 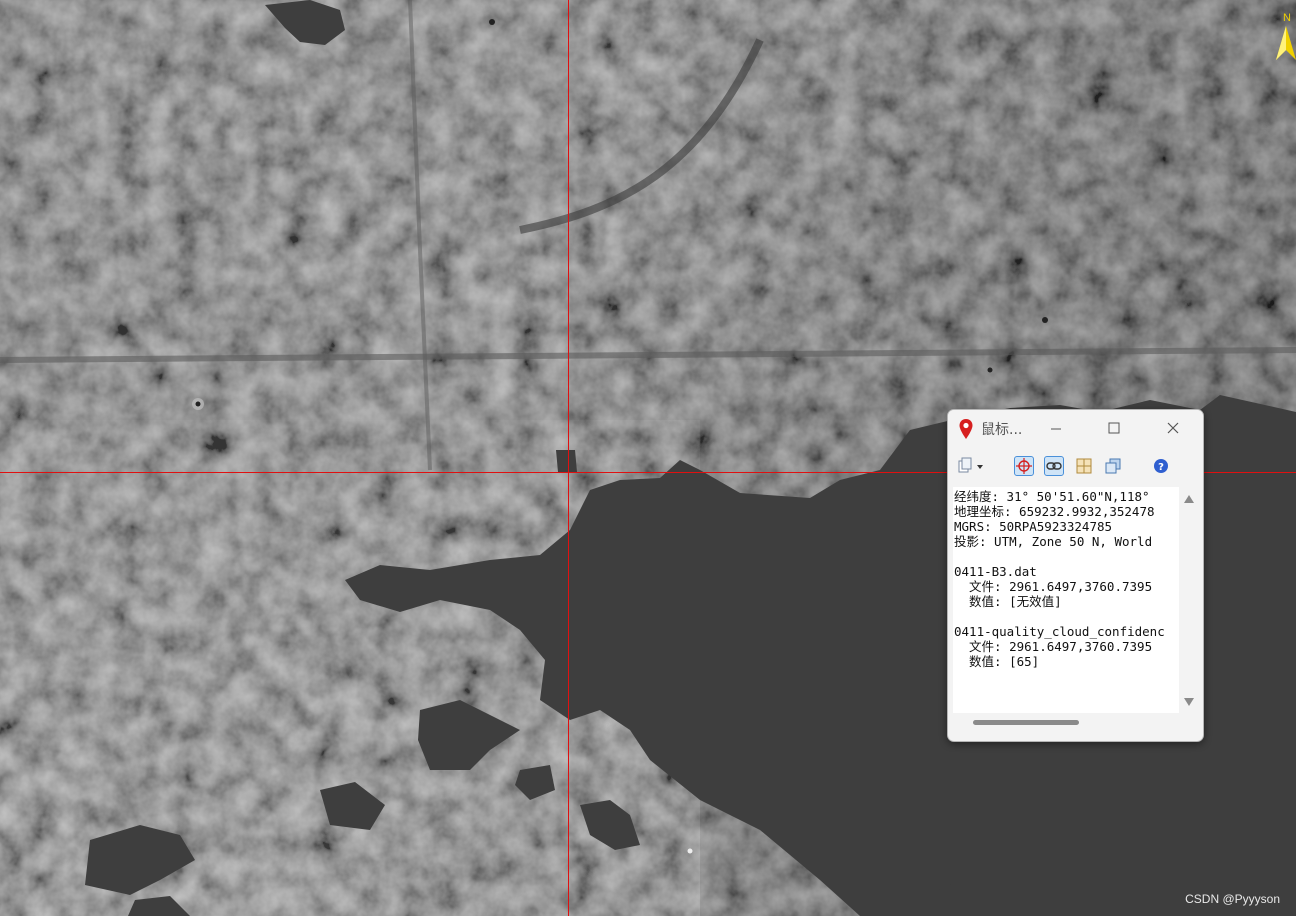 I want to click on close-button, so click(x=1173, y=428).